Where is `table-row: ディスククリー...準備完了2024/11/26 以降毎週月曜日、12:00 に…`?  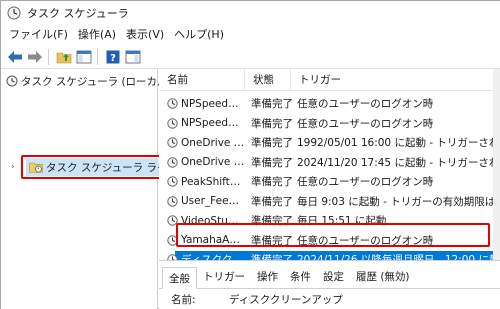
table-row: ディスククリー...準備完了2024/11/26 以降毎週月曜日、12:00 に… is located at coordinates (329, 255).